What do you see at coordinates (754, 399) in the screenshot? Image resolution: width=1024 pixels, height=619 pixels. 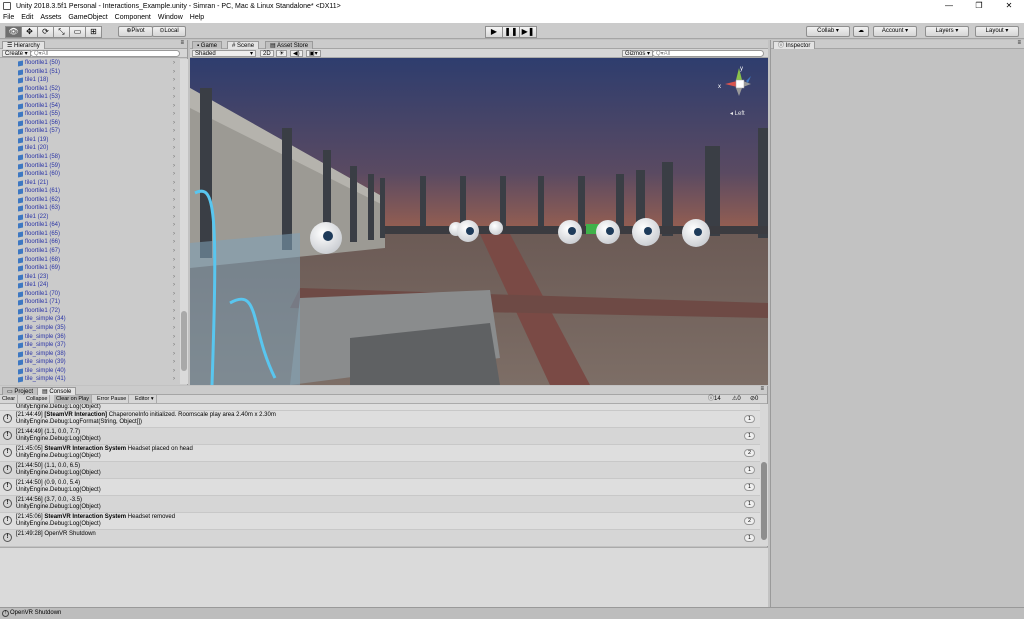 I see `error-count-toggle: ⊘0` at bounding box center [754, 399].